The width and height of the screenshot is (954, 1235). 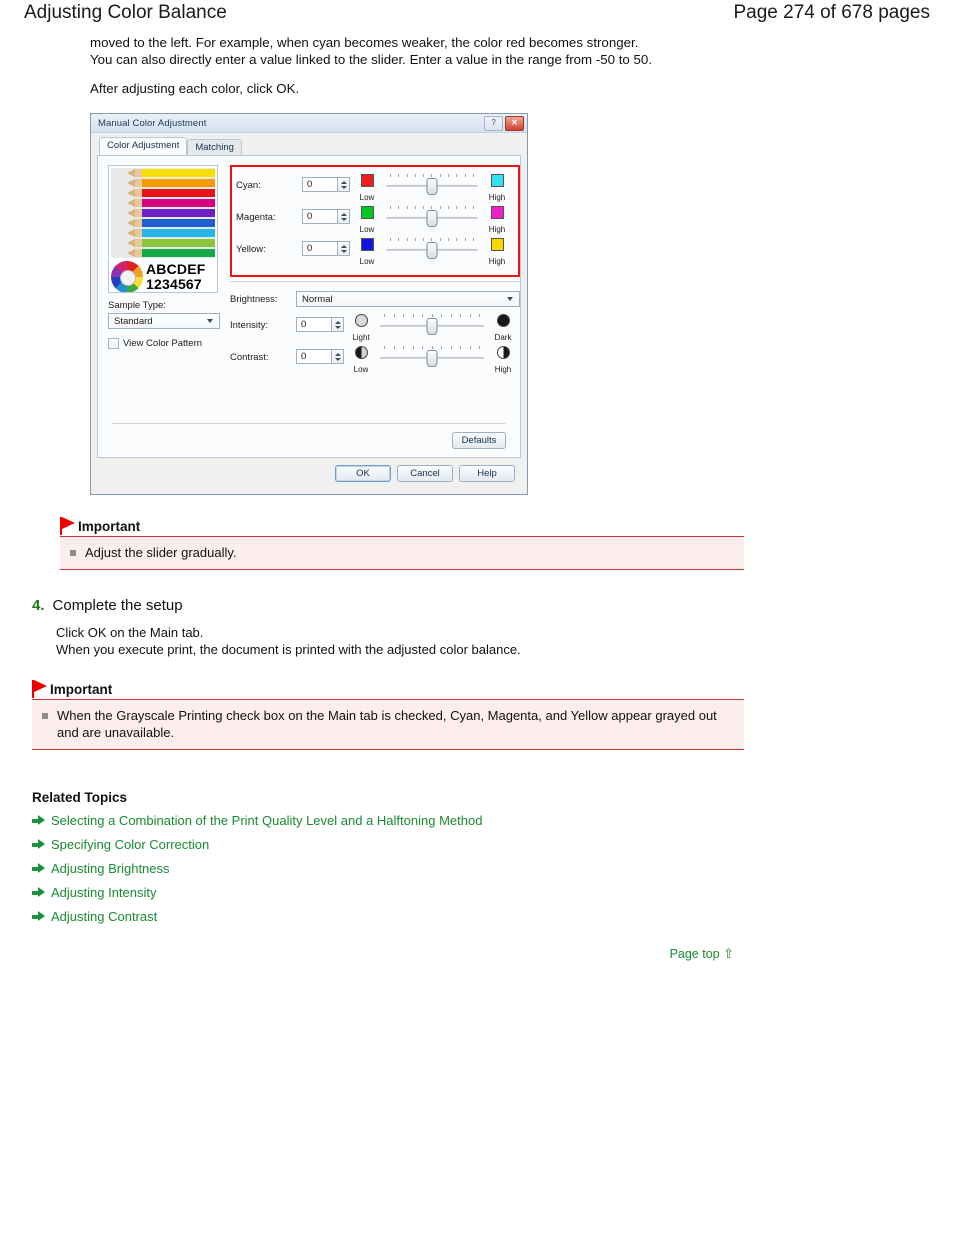 What do you see at coordinates (40, 689) in the screenshot?
I see `important-flag-icon` at bounding box center [40, 689].